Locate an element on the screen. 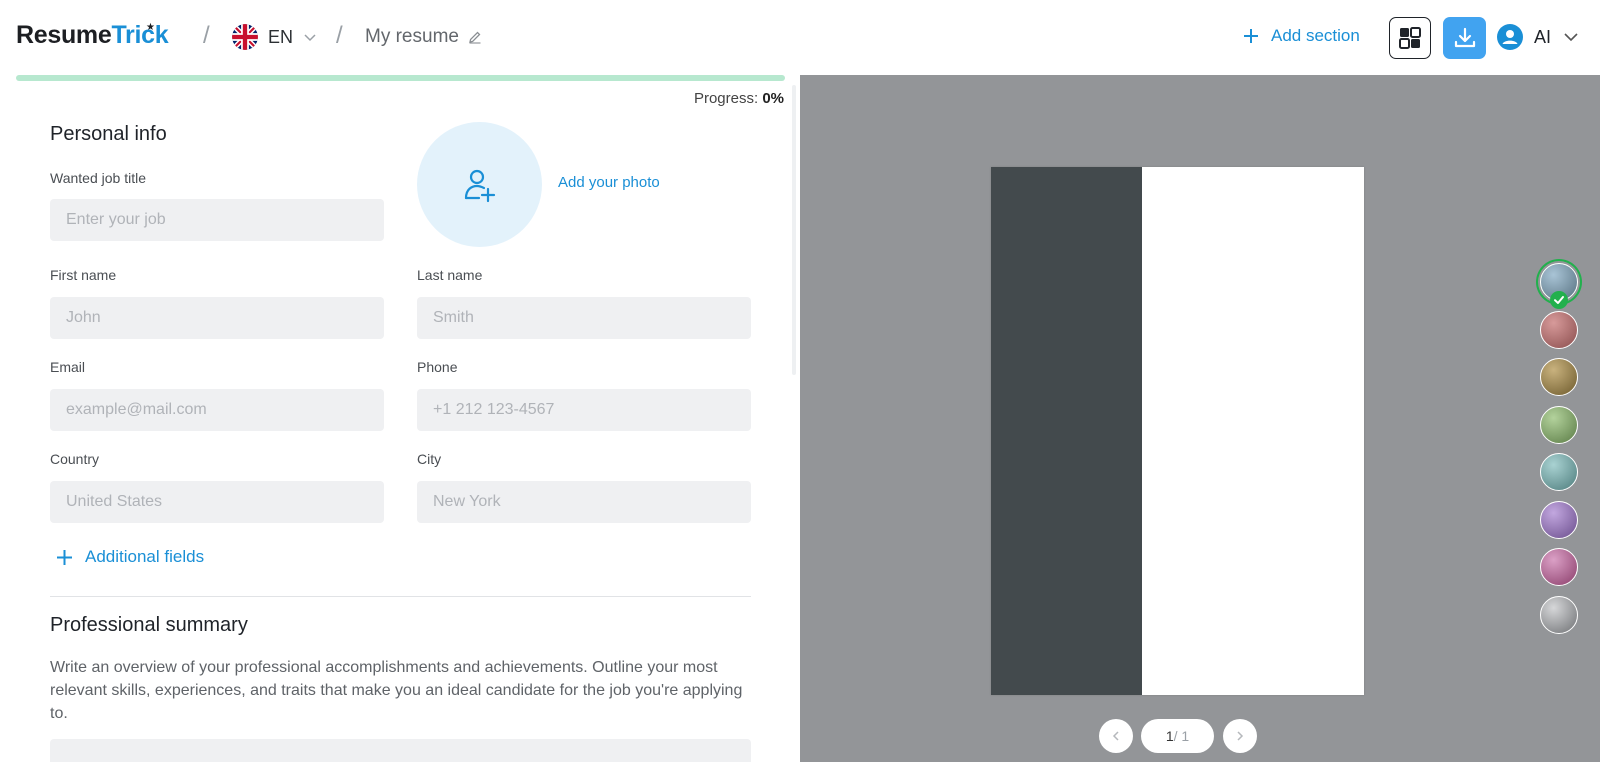  user-avatar-icon is located at coordinates (1510, 37).